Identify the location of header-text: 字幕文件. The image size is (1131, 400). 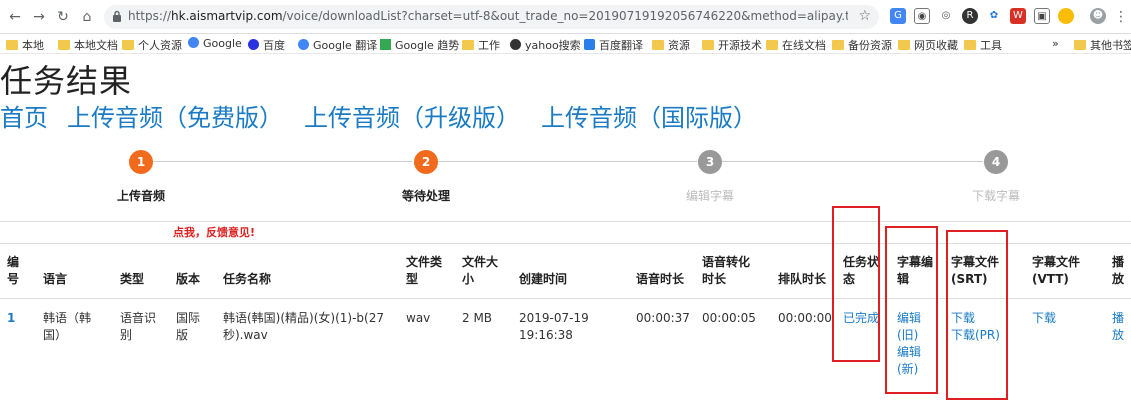
(1056, 262).